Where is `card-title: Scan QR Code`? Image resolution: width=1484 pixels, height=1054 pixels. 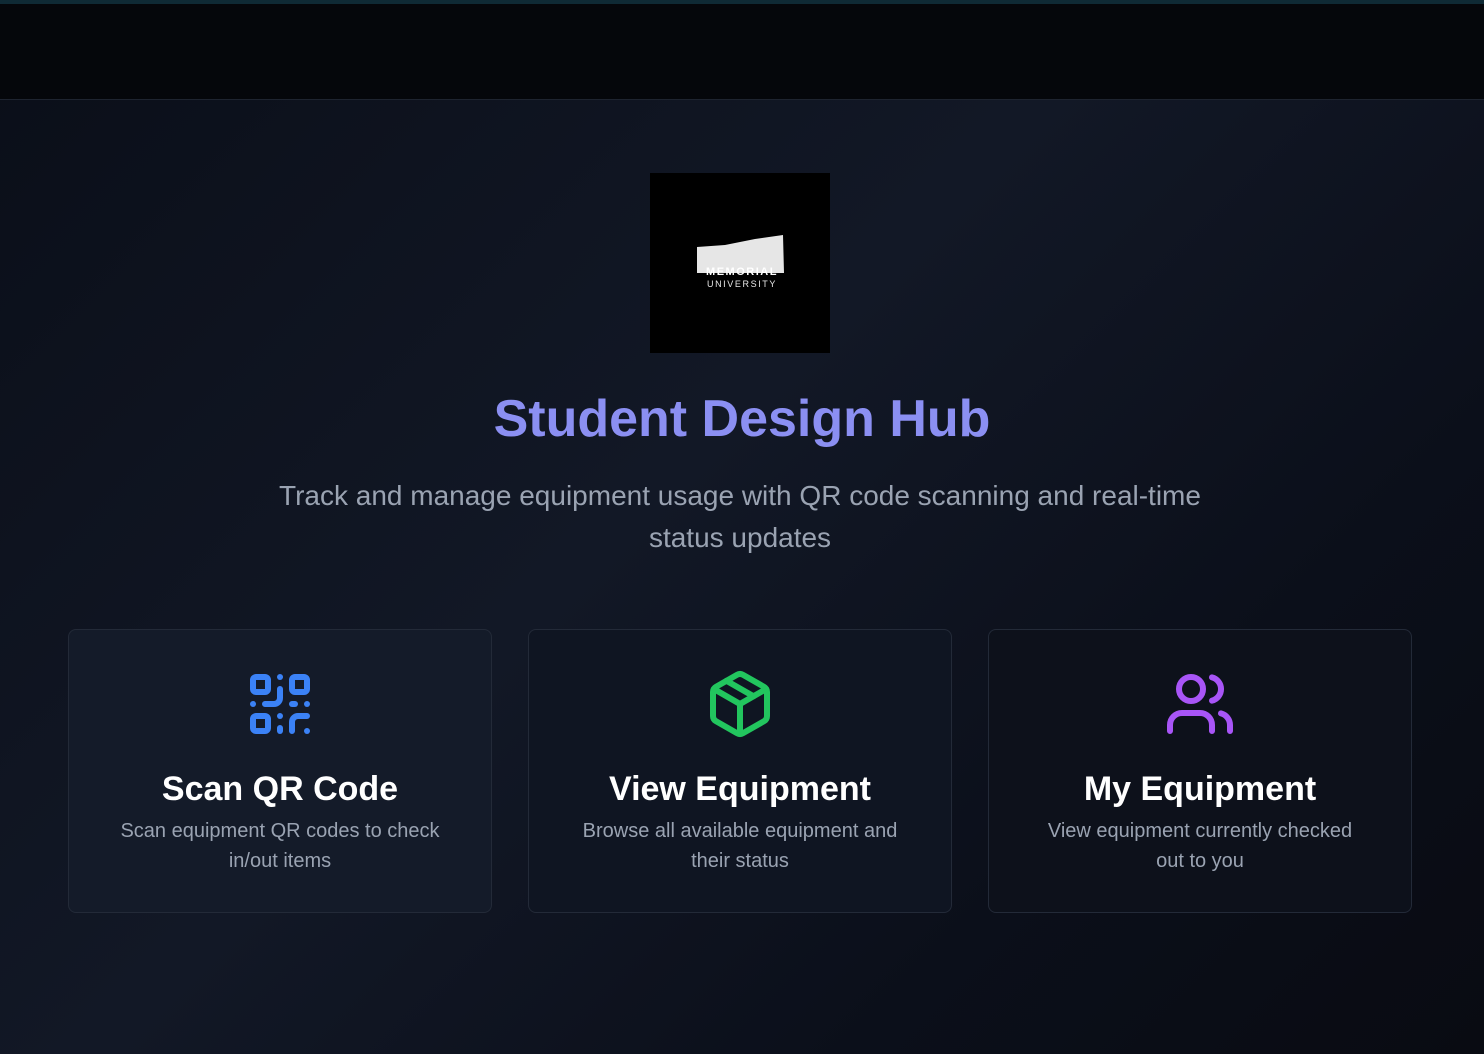
card-title: Scan QR Code is located at coordinates (280, 789).